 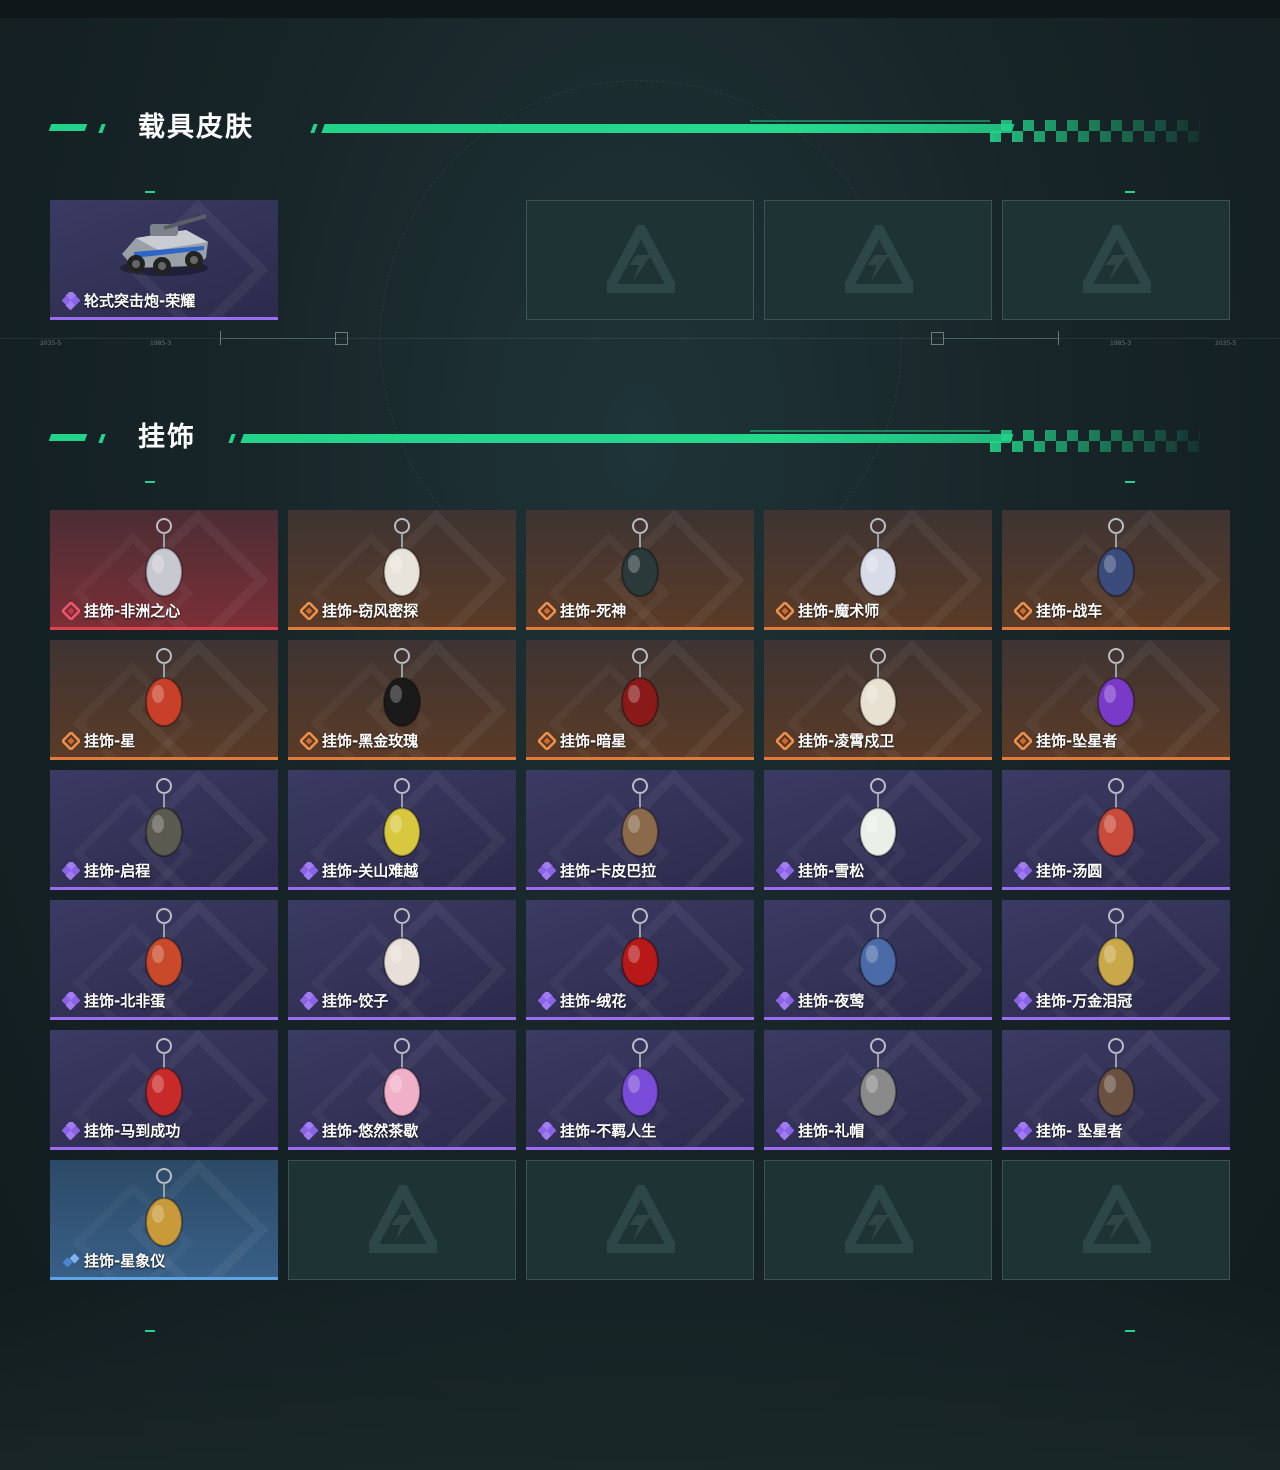 I want to click on item-card: 挂饰-汤圆, so click(x=1116, y=830).